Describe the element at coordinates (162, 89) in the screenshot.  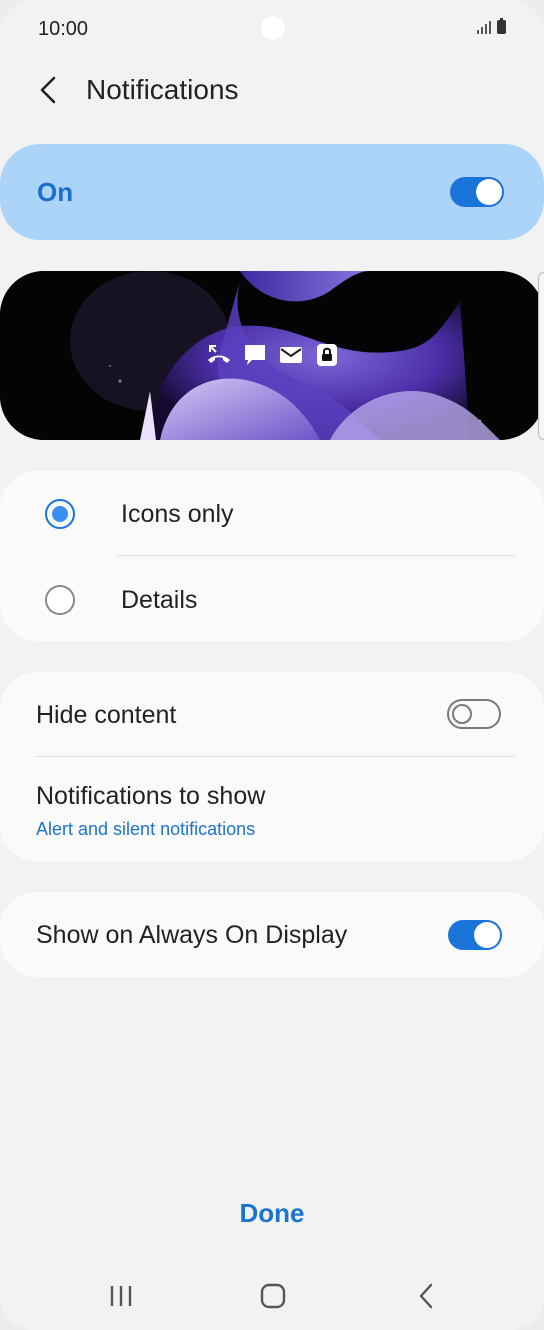
I see `page-title: Notifications` at that location.